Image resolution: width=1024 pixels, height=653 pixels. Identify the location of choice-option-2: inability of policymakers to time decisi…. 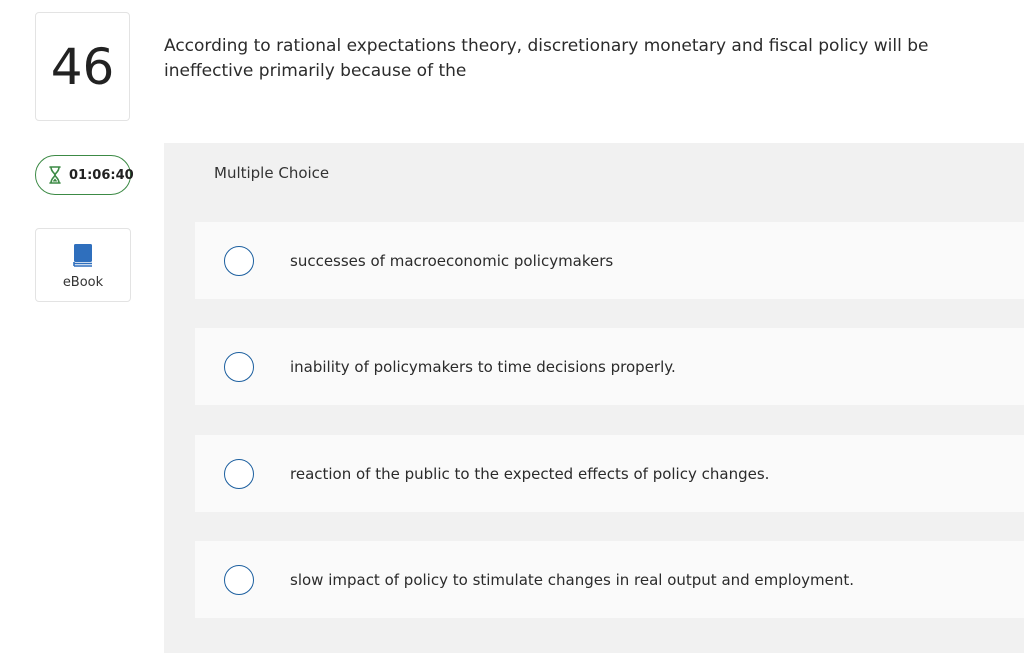
(609, 366).